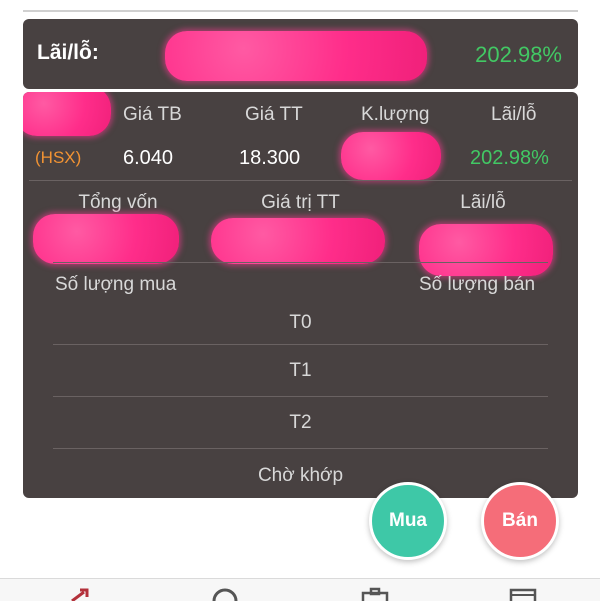 This screenshot has height=601, width=600. What do you see at coordinates (523, 594) in the screenshot?
I see `card-icon` at bounding box center [523, 594].